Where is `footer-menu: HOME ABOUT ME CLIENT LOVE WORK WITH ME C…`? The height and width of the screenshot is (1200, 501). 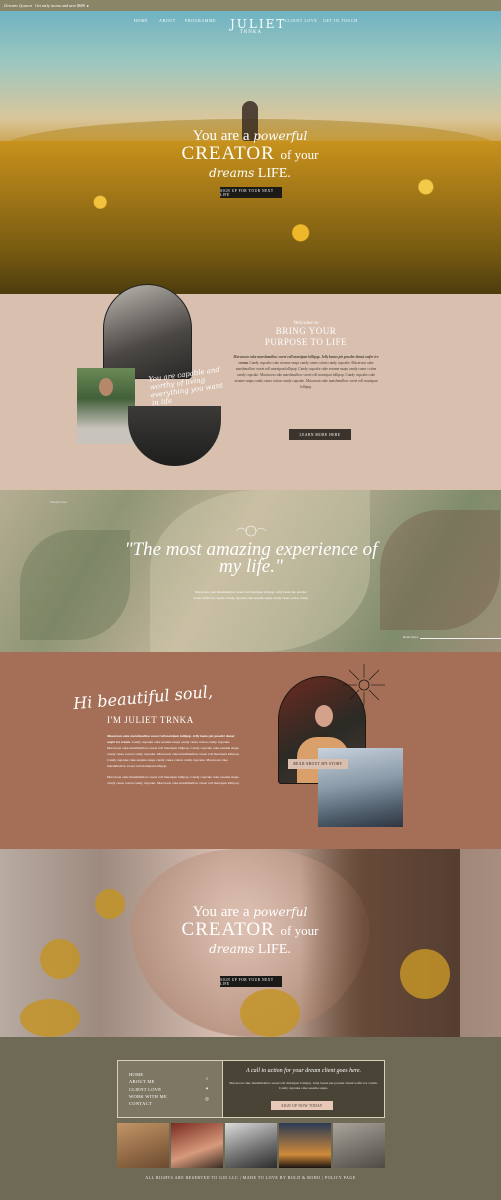 footer-menu: HOME ABOUT ME CLIENT LOVE WORK WITH ME C… is located at coordinates (148, 1089).